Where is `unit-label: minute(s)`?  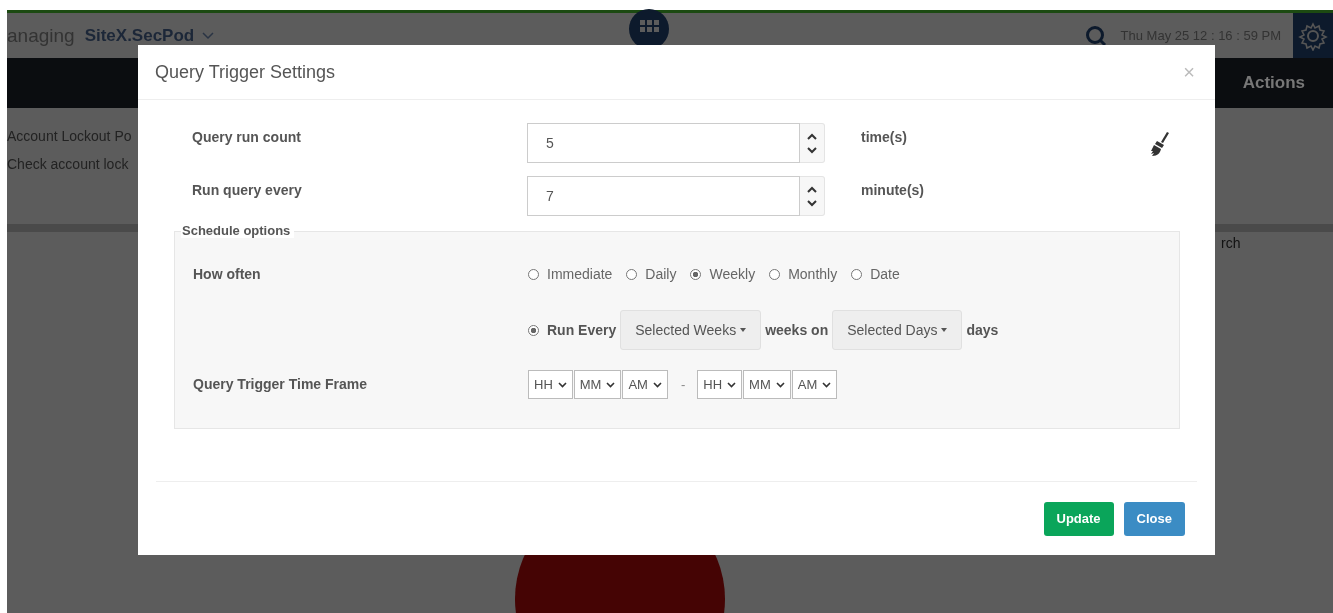 unit-label: minute(s) is located at coordinates (892, 189).